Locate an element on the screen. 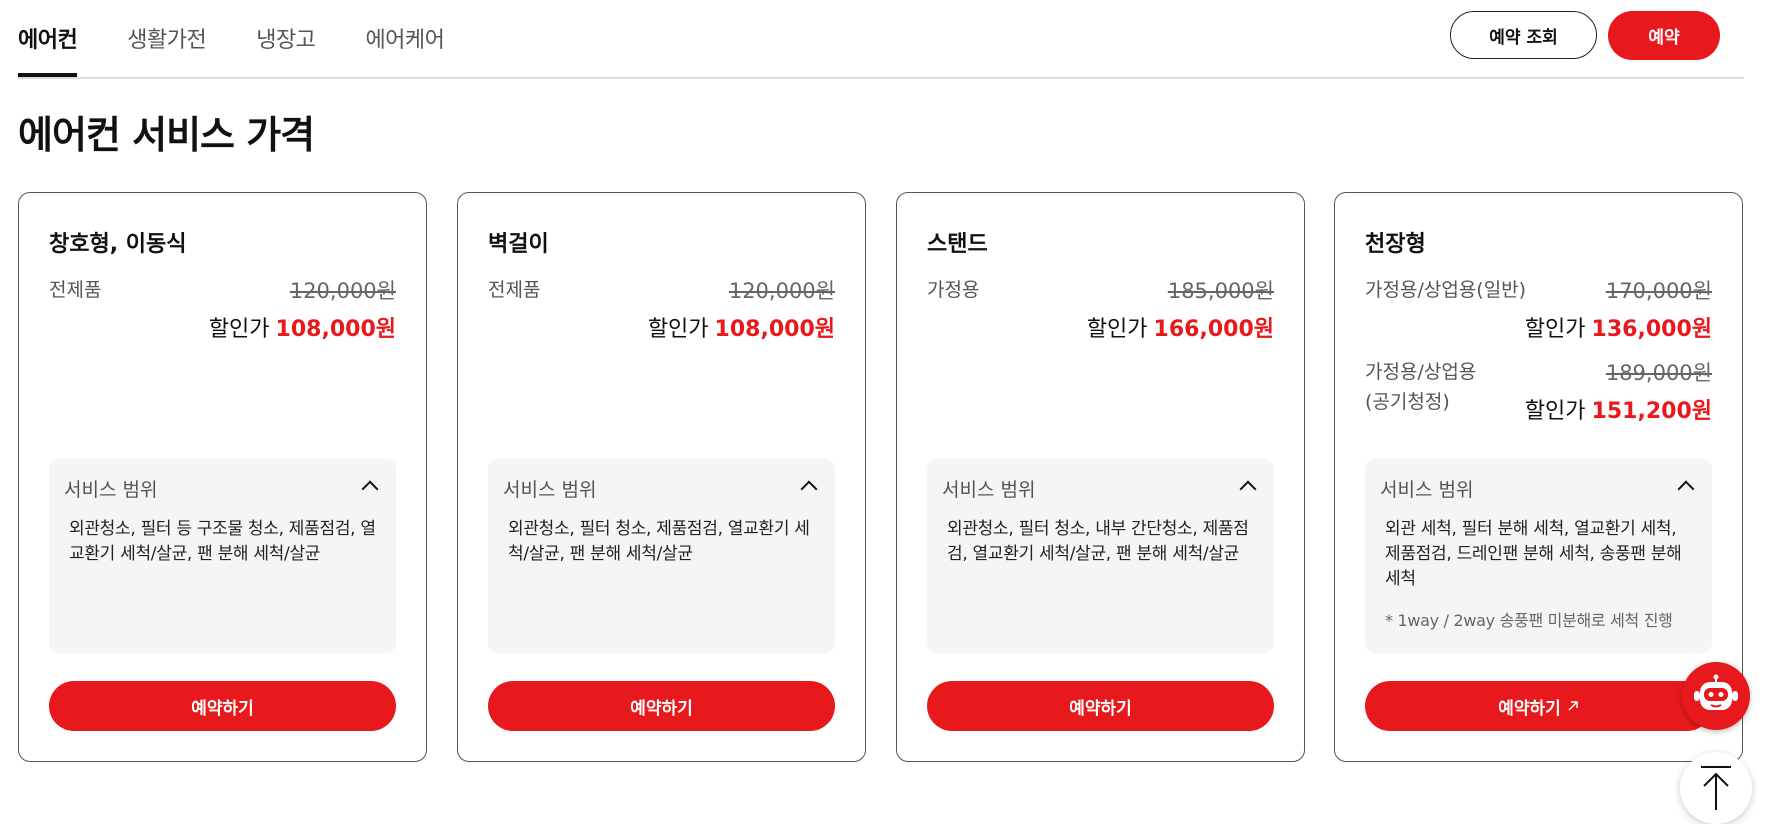  price-label: 가정용/상업용 (공기청정) is located at coordinates (1421, 387).